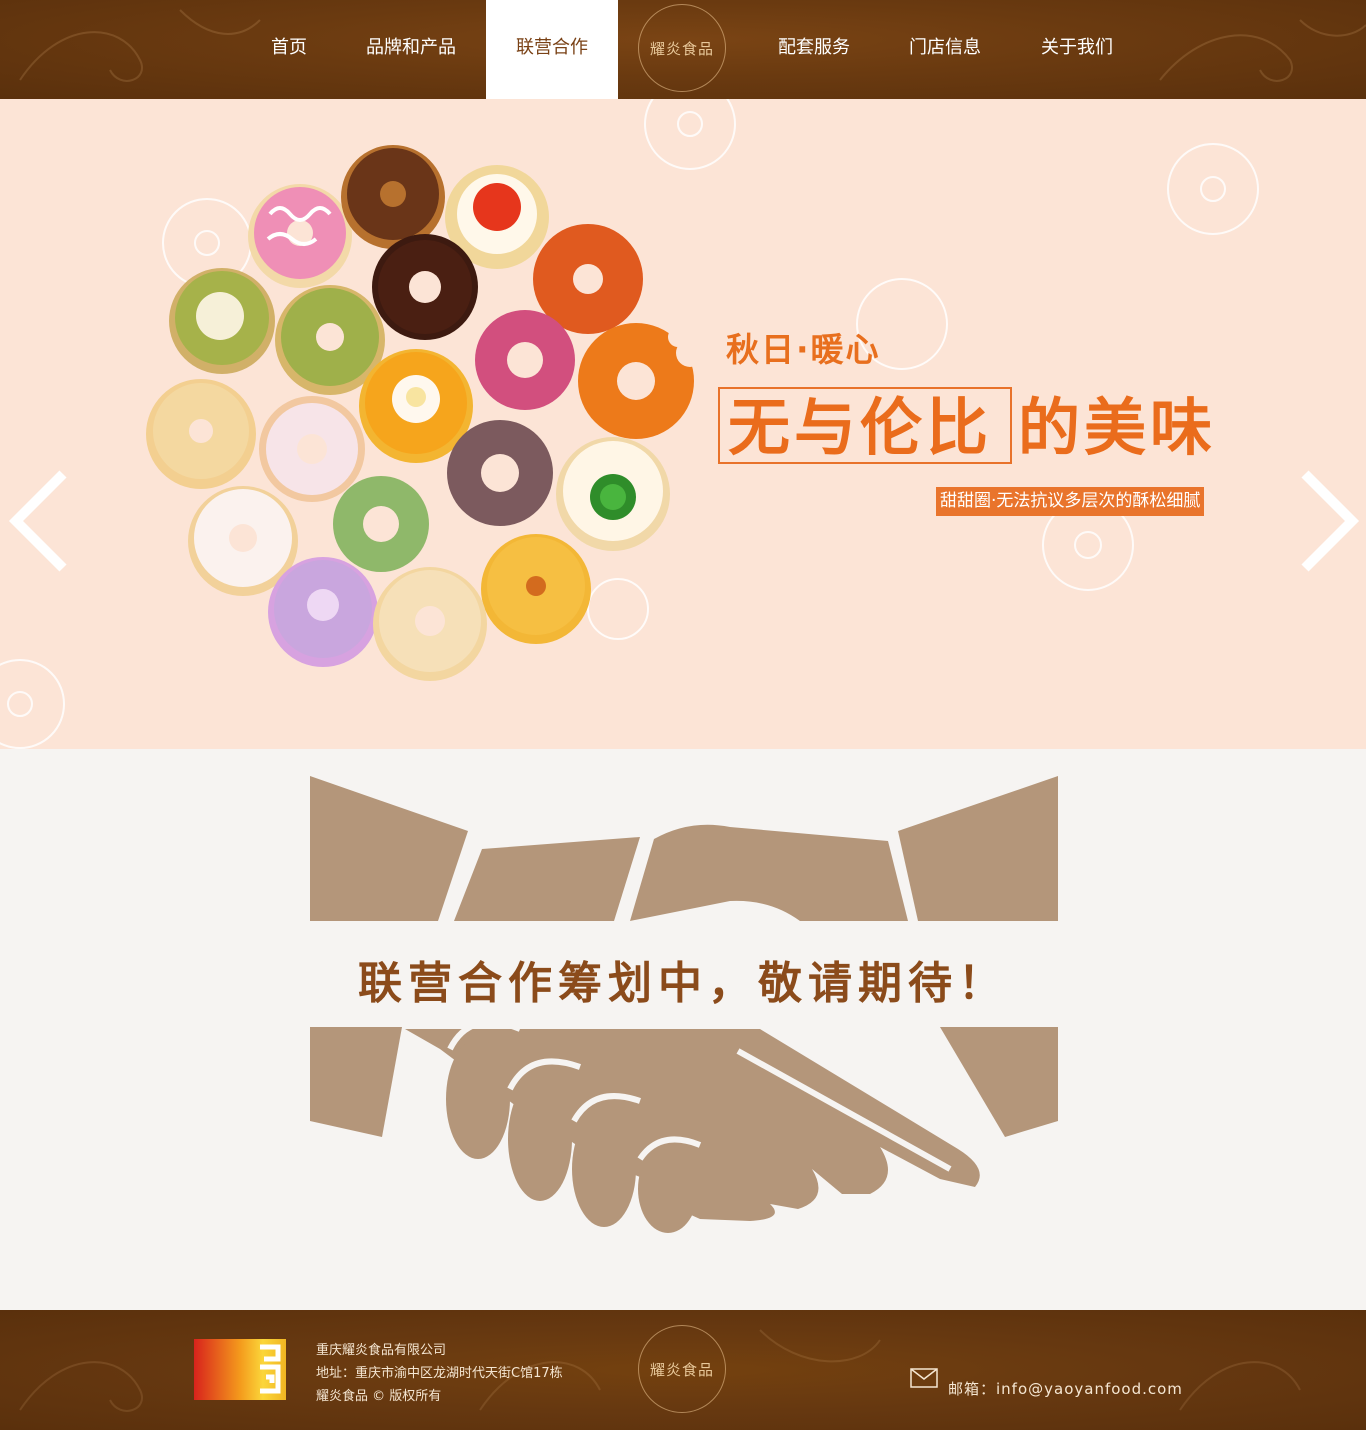 The width and height of the screenshot is (1366, 1430). Describe the element at coordinates (411, 49) in the screenshot. I see `nav-brands-products: 品牌和产品` at that location.